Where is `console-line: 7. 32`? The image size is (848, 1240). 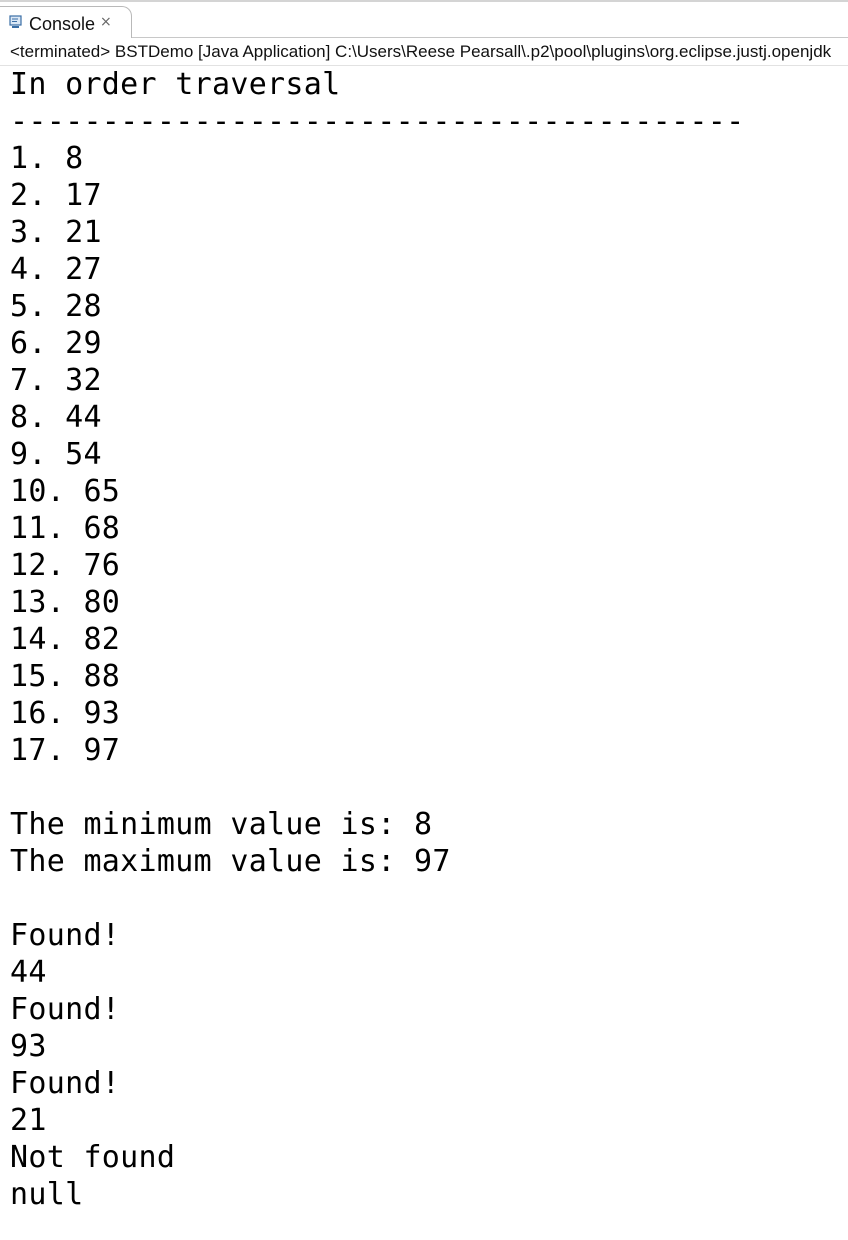
console-line: 7. 32 is located at coordinates (56, 380).